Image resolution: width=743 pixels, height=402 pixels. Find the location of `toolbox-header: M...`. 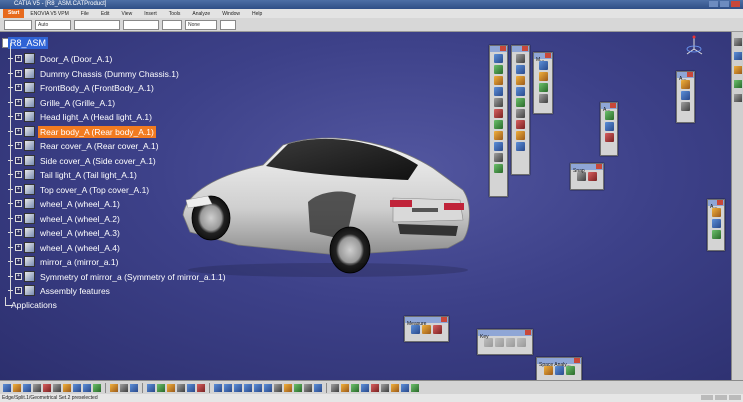

toolbox-header: M... is located at coordinates (543, 58).